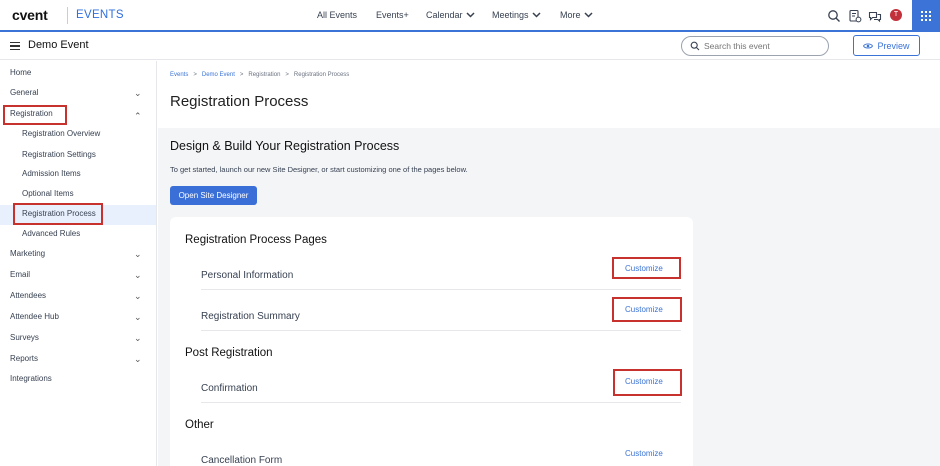 The height and width of the screenshot is (466, 940). I want to click on breadcrumb-registration: Registration, so click(264, 75).